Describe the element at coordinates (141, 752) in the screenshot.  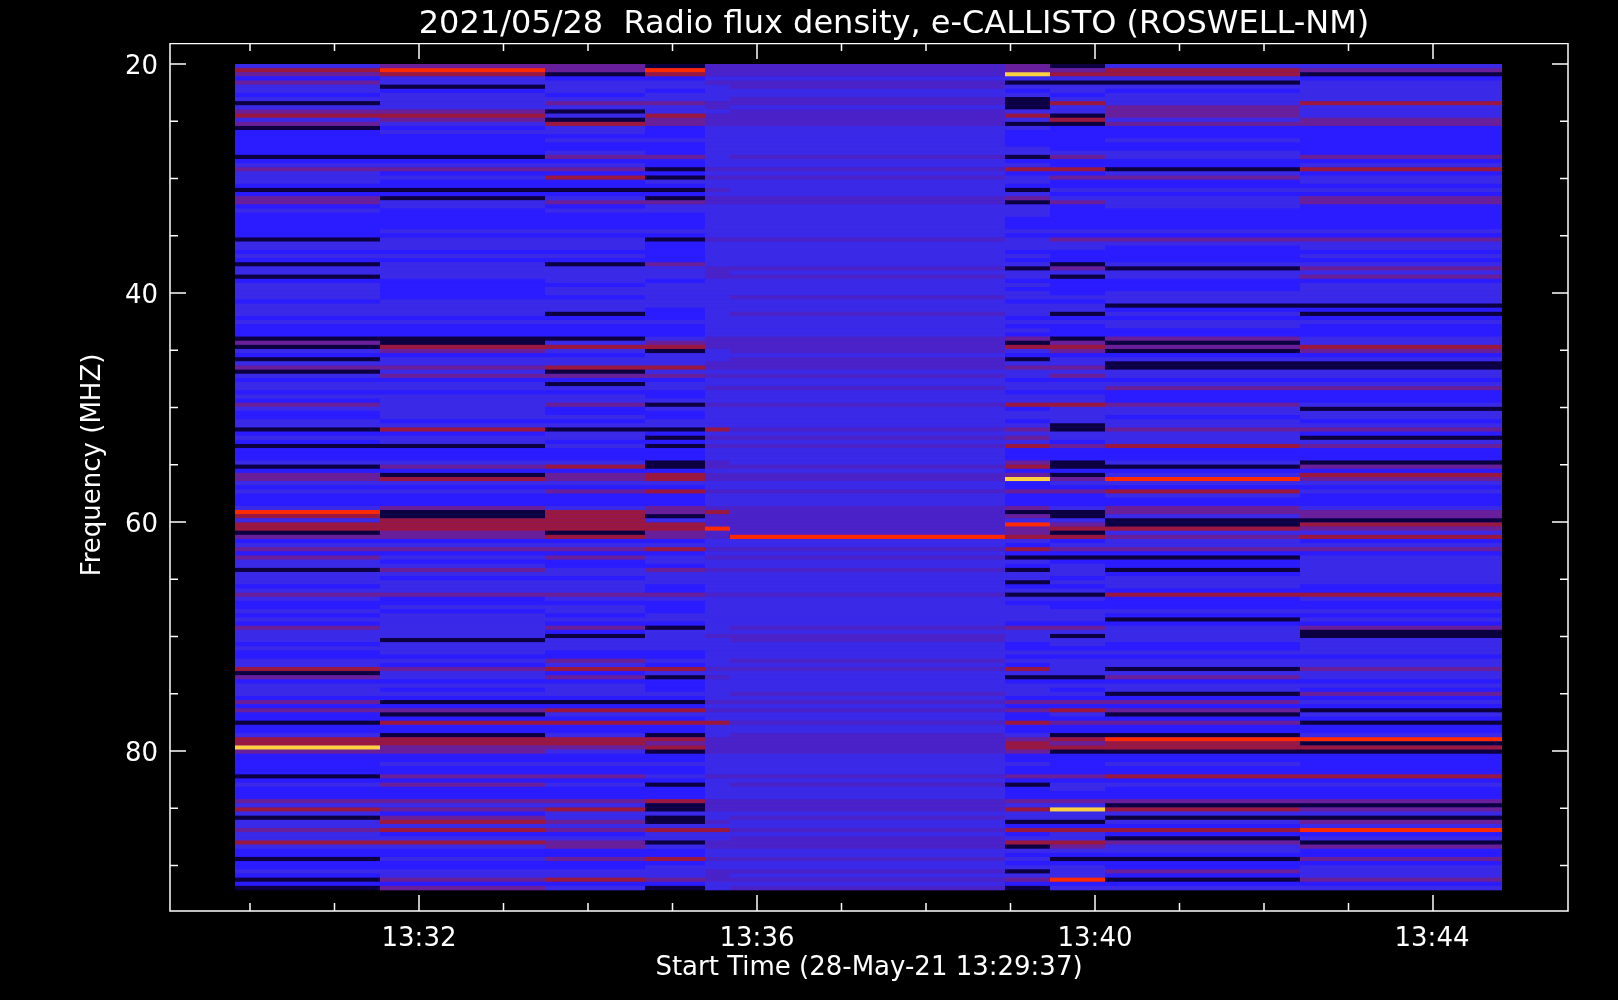
I see `y-tick-label: 80` at that location.